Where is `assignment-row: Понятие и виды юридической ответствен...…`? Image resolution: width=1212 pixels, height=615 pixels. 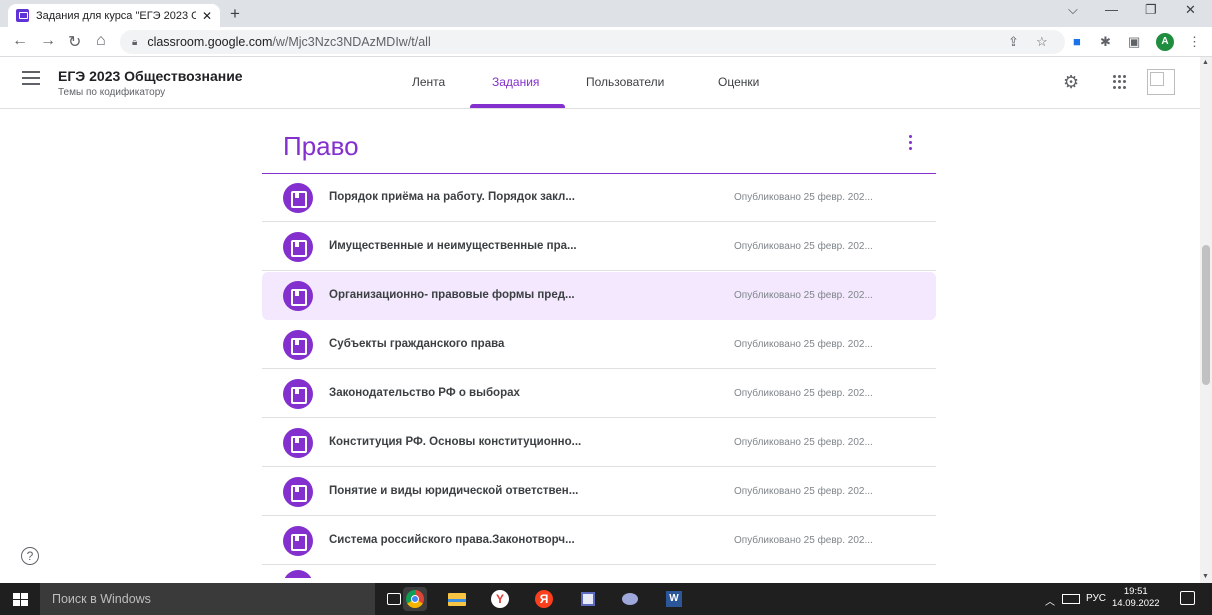 assignment-row: Понятие и виды юридической ответствен...… is located at coordinates (599, 492).